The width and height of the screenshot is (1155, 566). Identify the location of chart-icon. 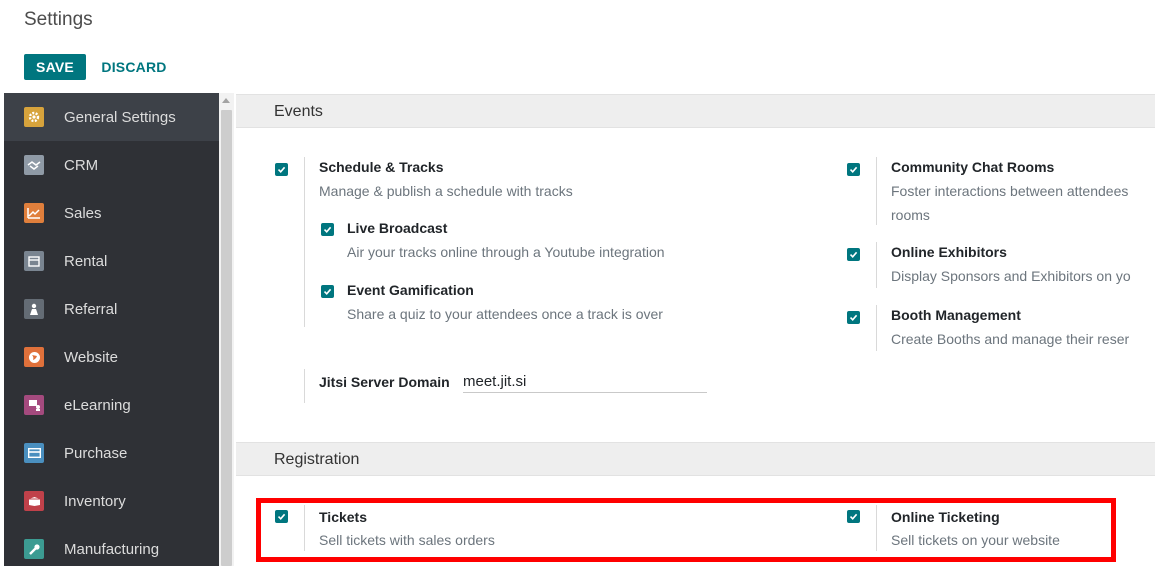
(34, 213).